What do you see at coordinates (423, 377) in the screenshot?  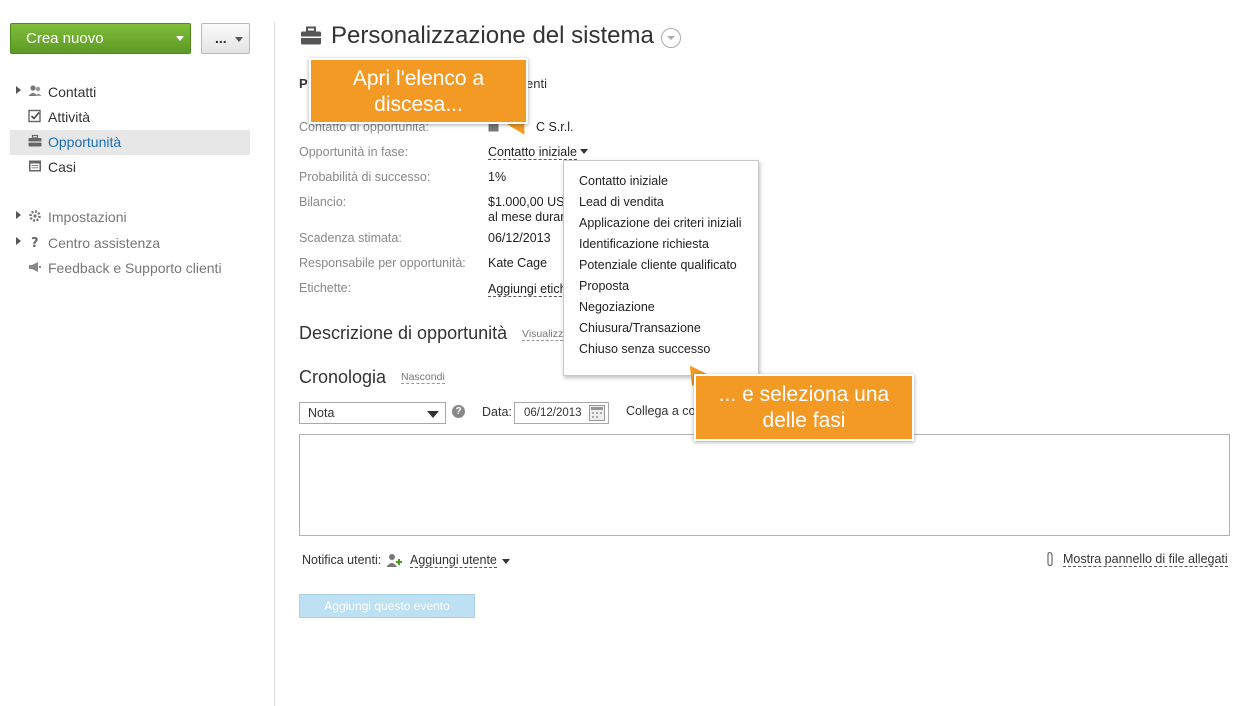 I see `hide-history-link: Nascondi` at bounding box center [423, 377].